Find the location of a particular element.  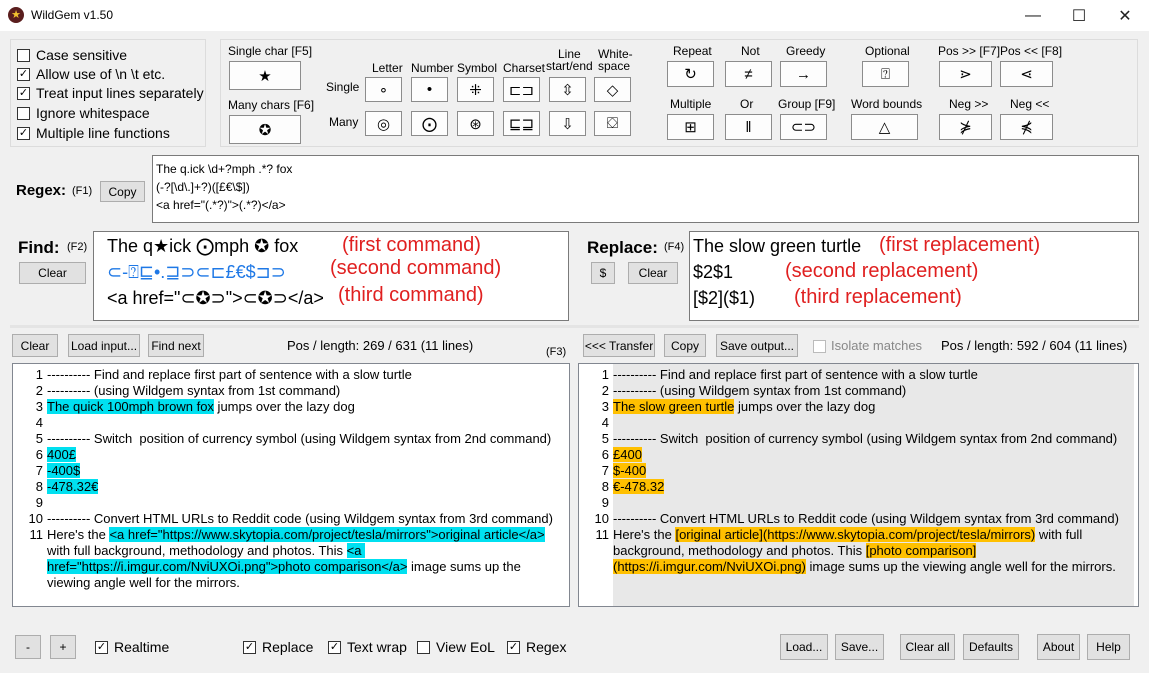

group-label: Group [F9] is located at coordinates (807, 104).